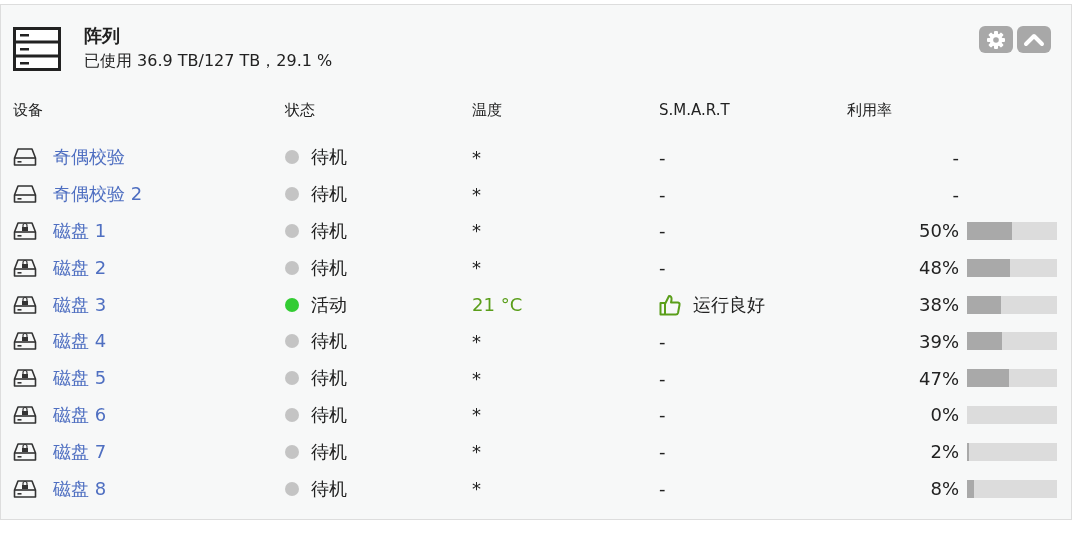 This screenshot has width=1080, height=539. What do you see at coordinates (209, 61) in the screenshot?
I see `usage-summary: 已使用 36.9 TB/127 TB，29.1 %` at bounding box center [209, 61].